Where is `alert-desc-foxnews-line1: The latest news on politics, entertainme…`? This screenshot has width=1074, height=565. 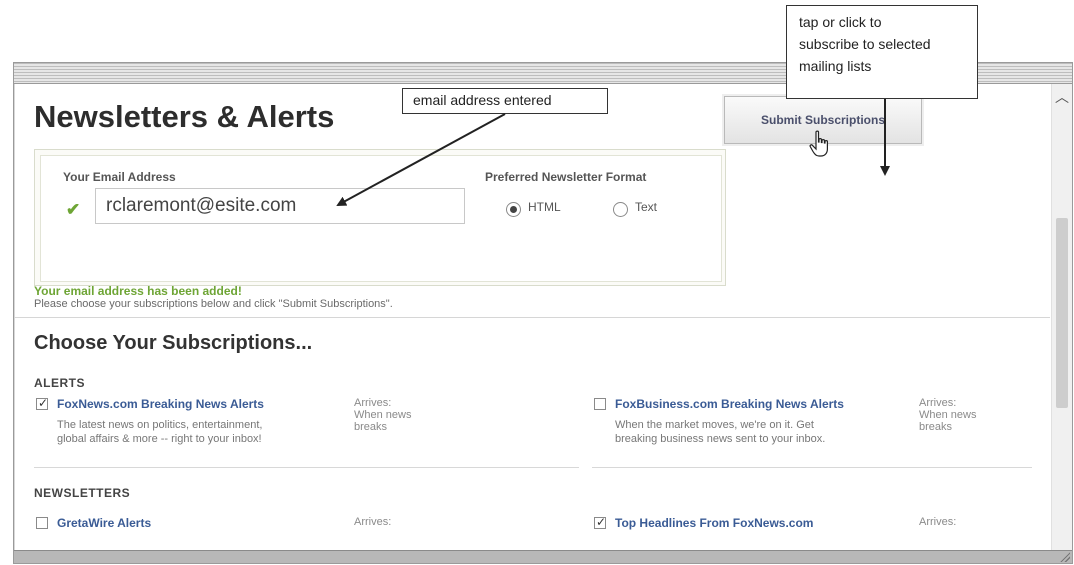 alert-desc-foxnews-line1: The latest news on politics, entertainme… is located at coordinates (160, 425).